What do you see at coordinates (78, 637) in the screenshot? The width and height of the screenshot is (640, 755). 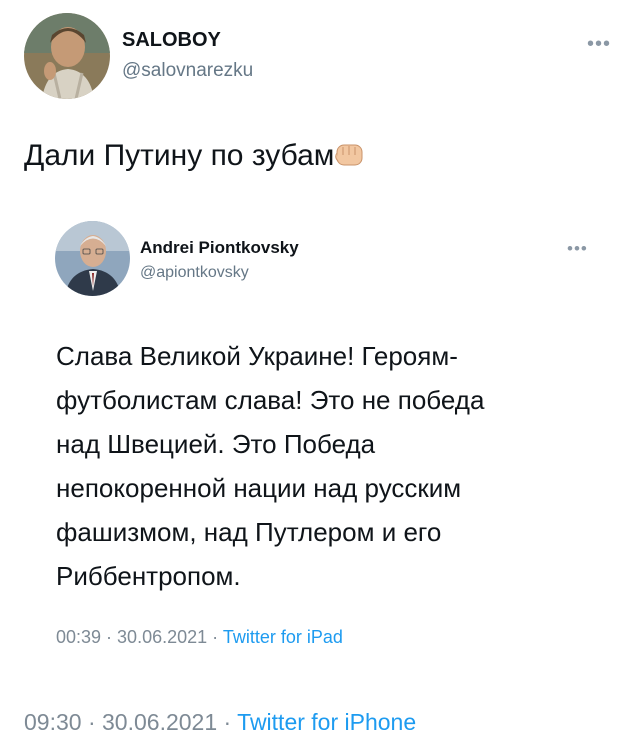 I see `quoted-time: 00:39` at bounding box center [78, 637].